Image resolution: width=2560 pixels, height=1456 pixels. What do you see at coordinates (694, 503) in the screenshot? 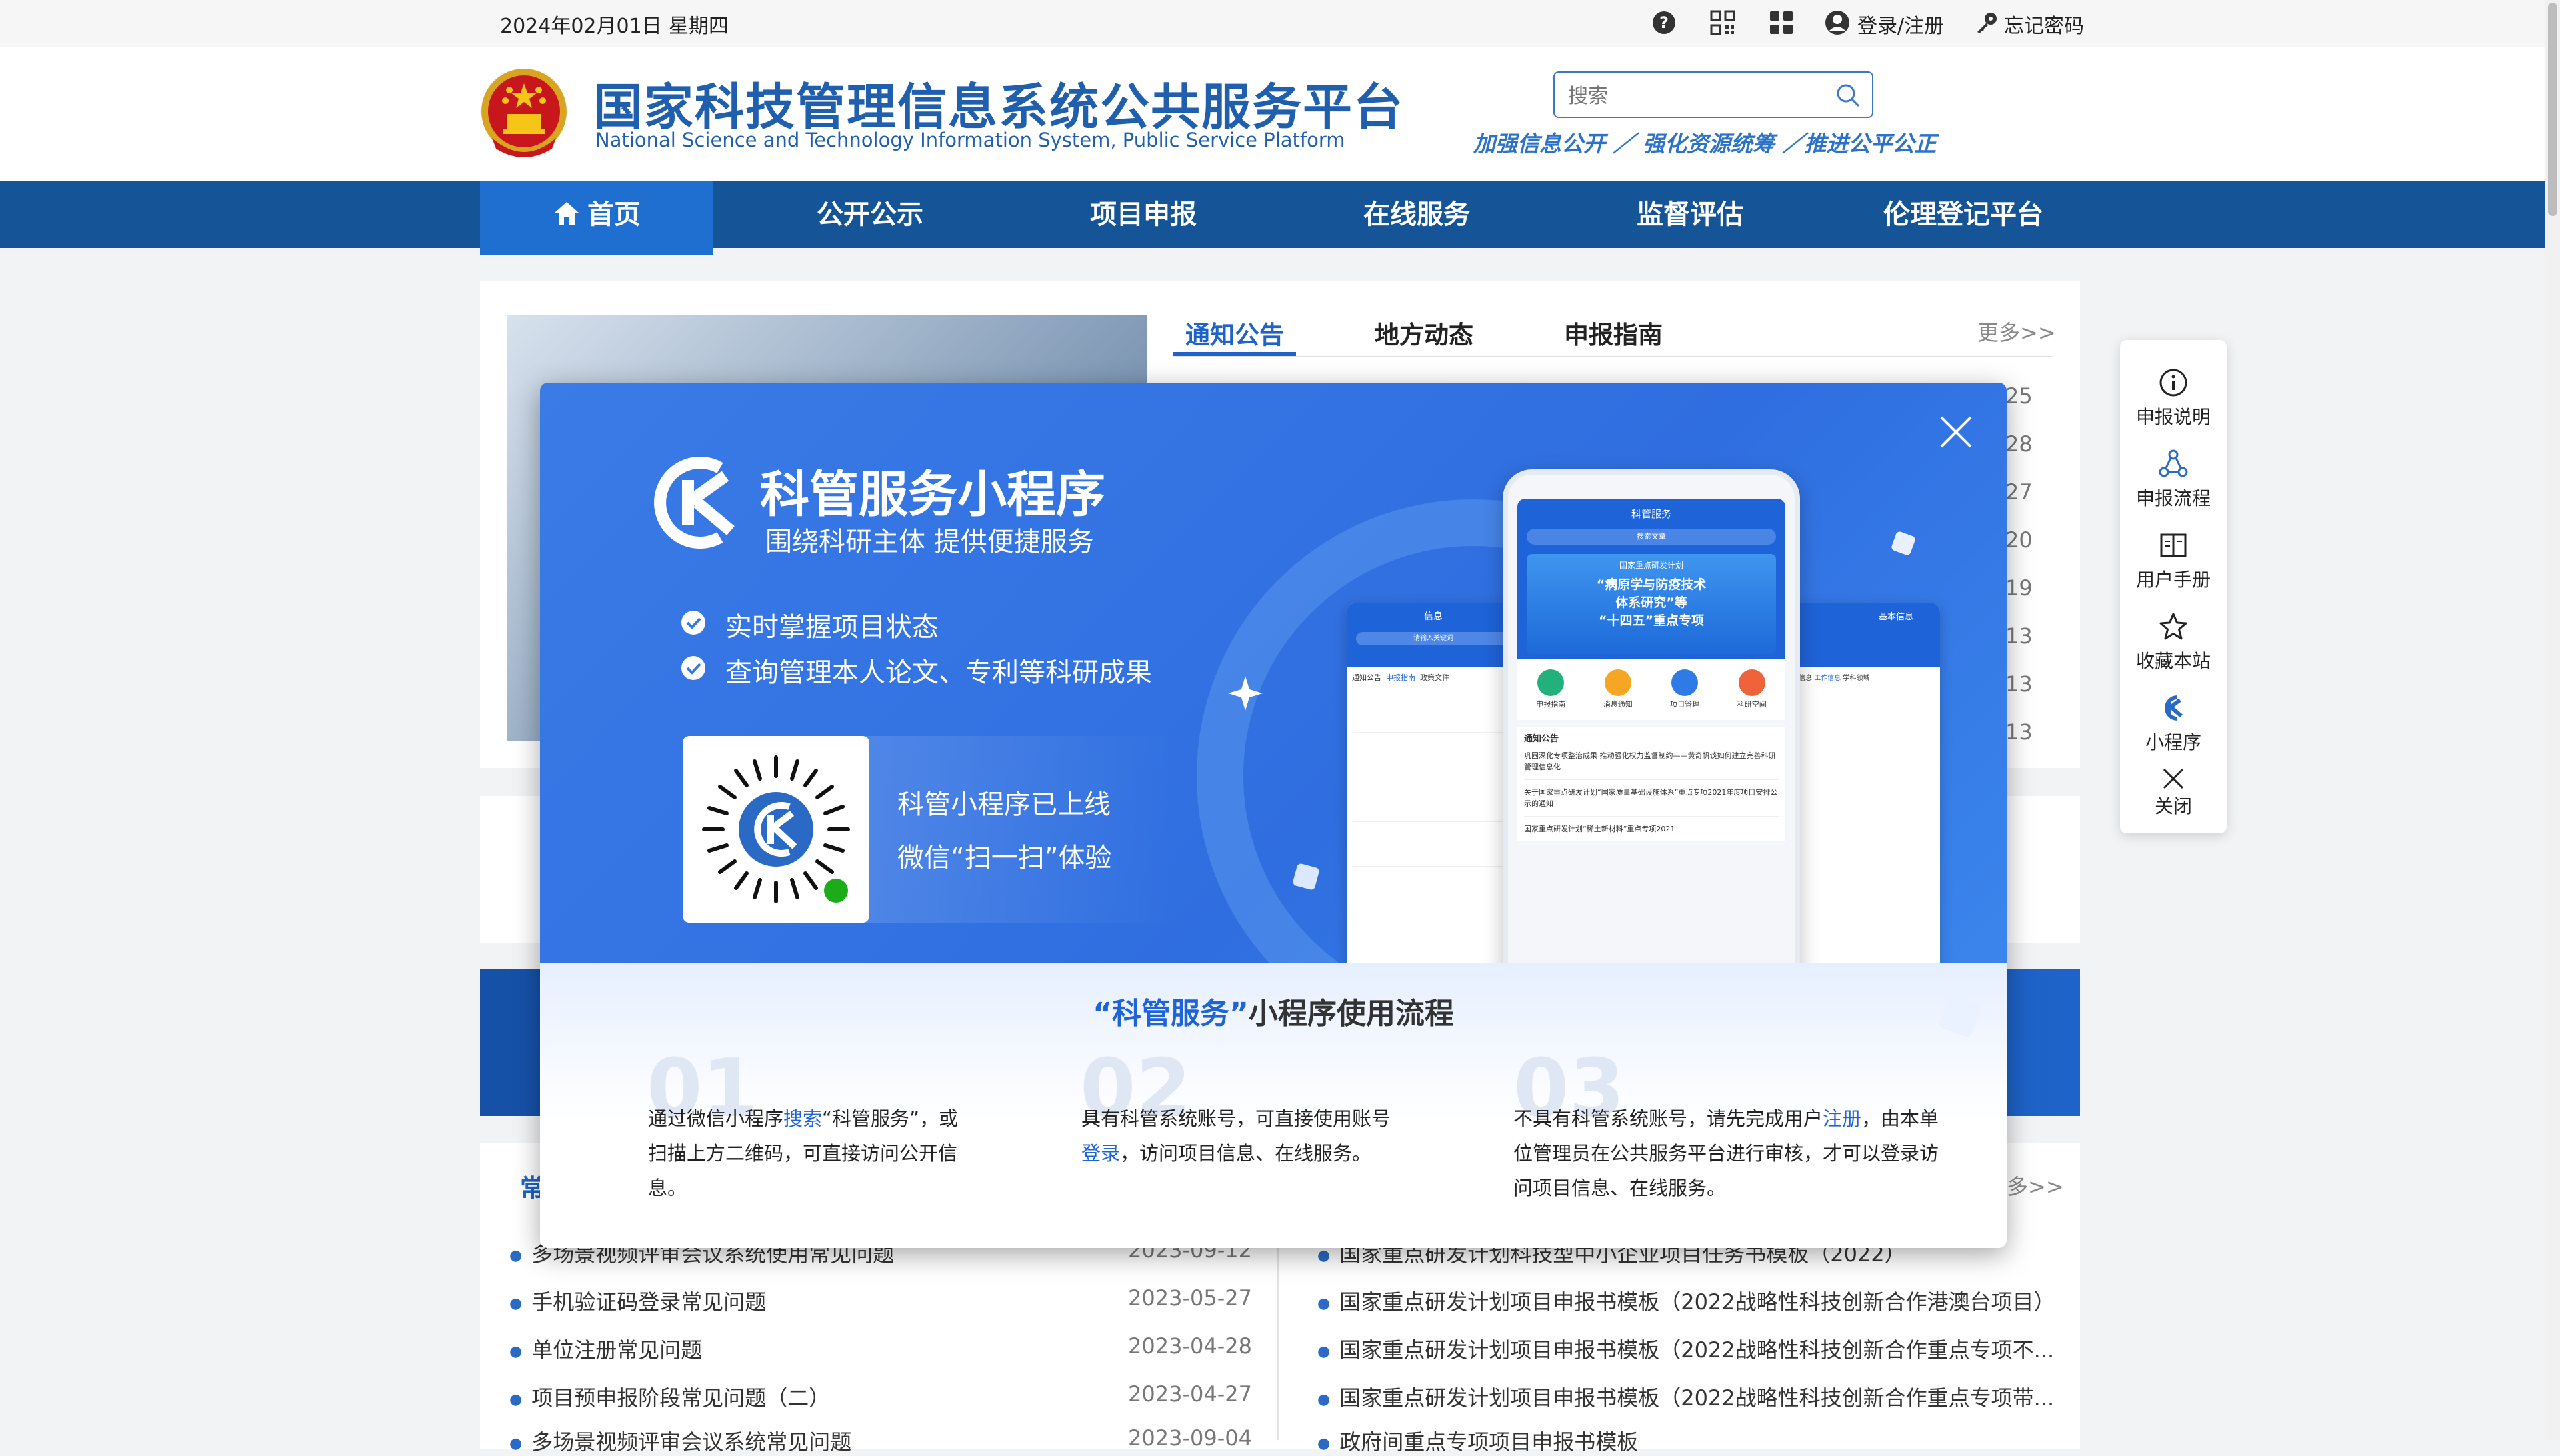
I see `kg-service-logo-icon` at bounding box center [694, 503].